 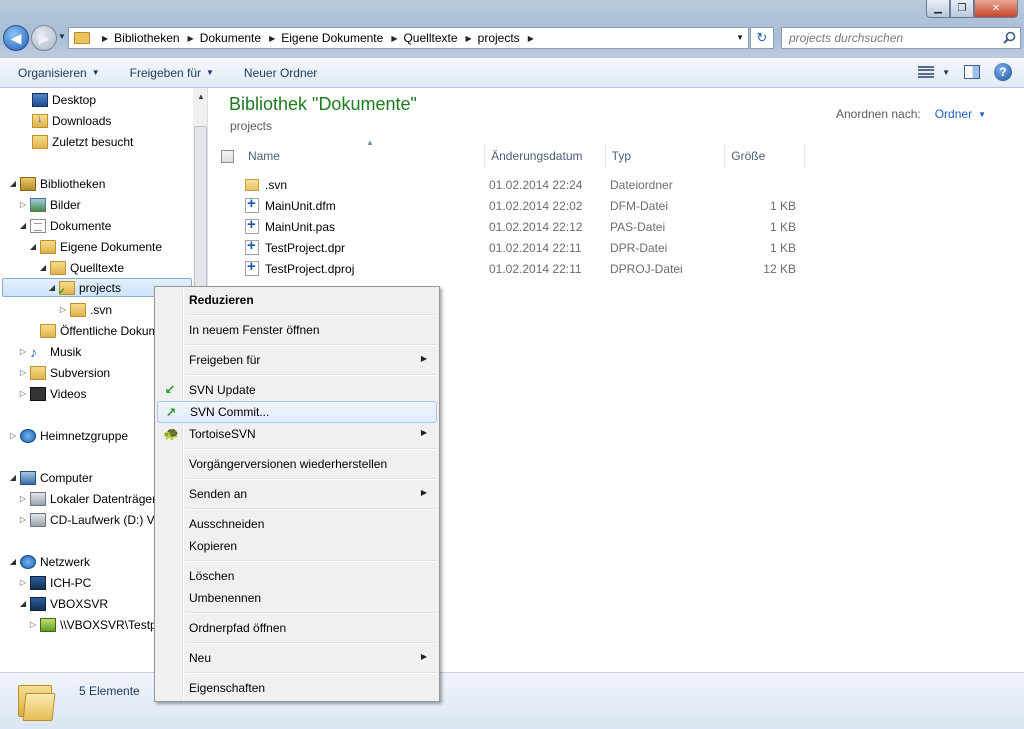 I want to click on tree-item-svn: ▷ .svn, so click(x=85, y=309).